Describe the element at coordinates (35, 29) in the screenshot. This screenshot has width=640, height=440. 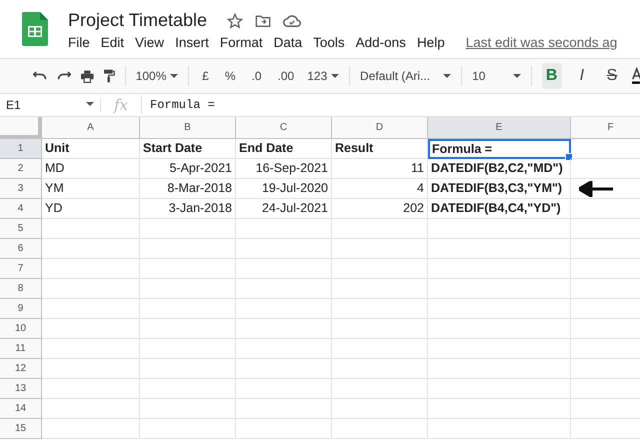
I see `sheets-logo-icon` at that location.